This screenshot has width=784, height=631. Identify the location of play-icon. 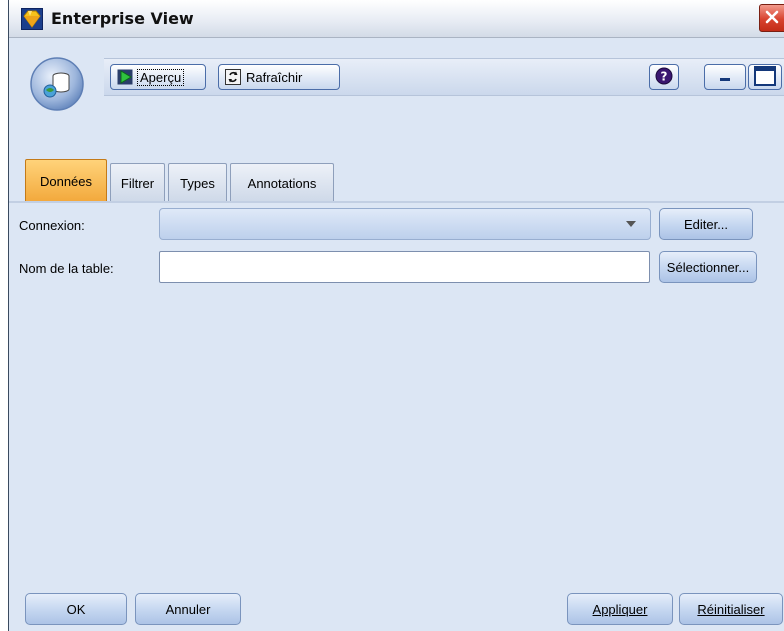
(125, 77).